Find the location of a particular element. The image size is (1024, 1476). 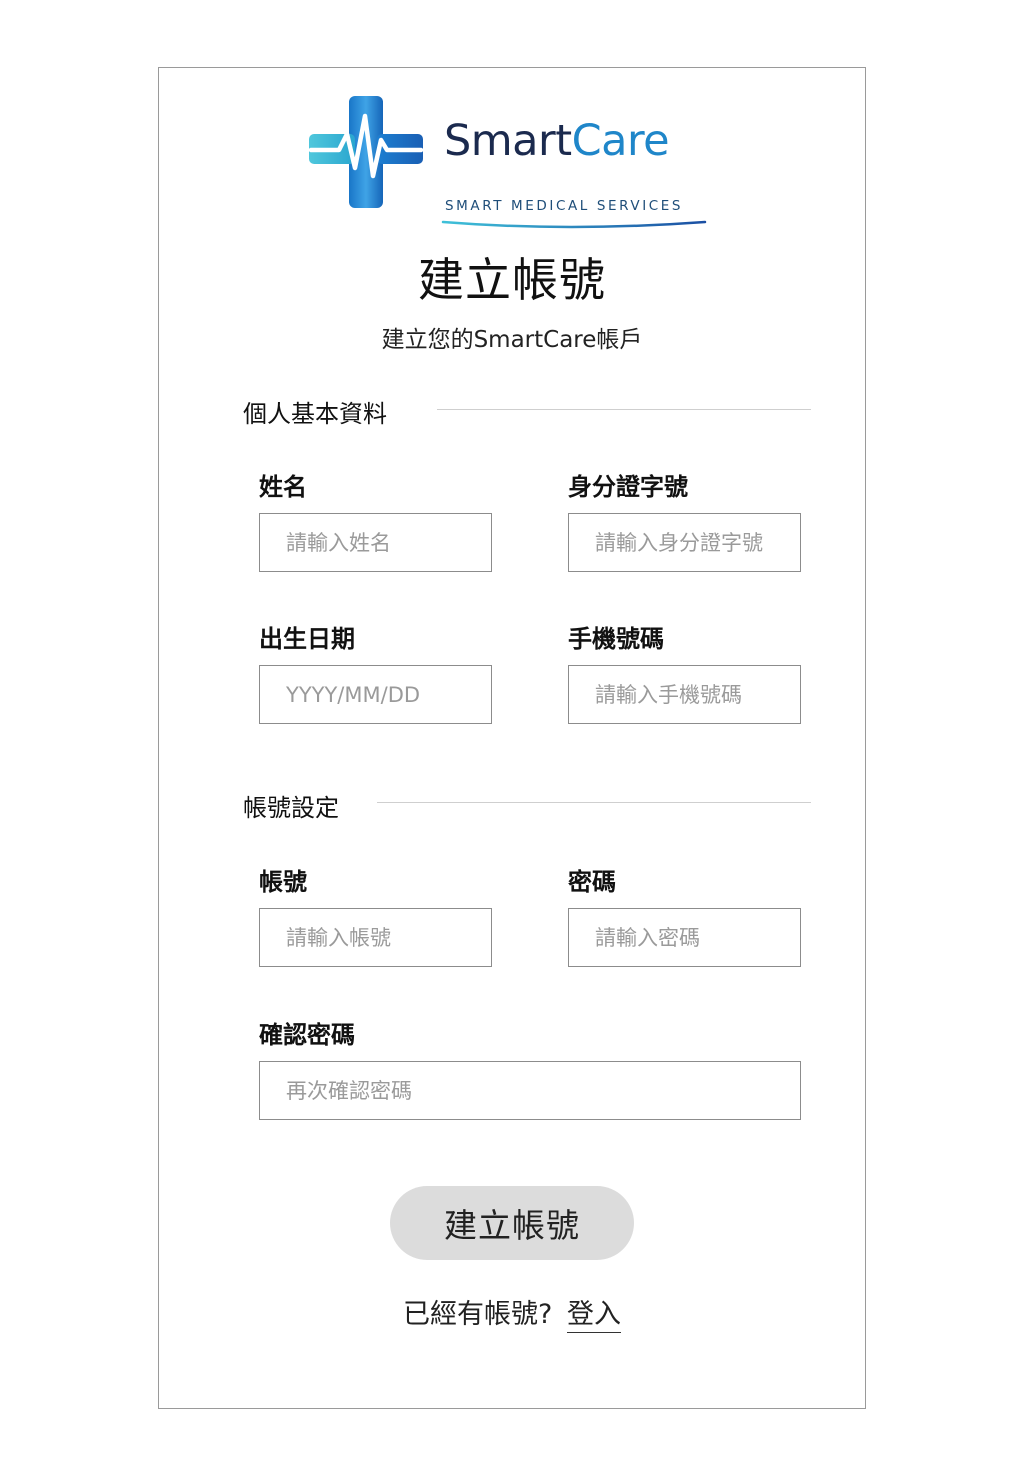

create-account-button: 建立帳號 is located at coordinates (512, 1223).